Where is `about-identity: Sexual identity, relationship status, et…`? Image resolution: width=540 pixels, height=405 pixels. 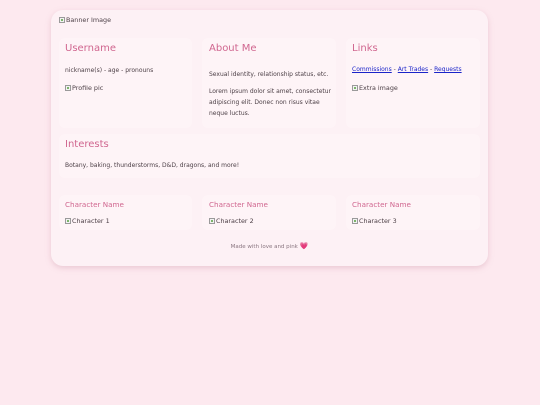 about-identity: Sexual identity, relationship status, et… is located at coordinates (269, 74).